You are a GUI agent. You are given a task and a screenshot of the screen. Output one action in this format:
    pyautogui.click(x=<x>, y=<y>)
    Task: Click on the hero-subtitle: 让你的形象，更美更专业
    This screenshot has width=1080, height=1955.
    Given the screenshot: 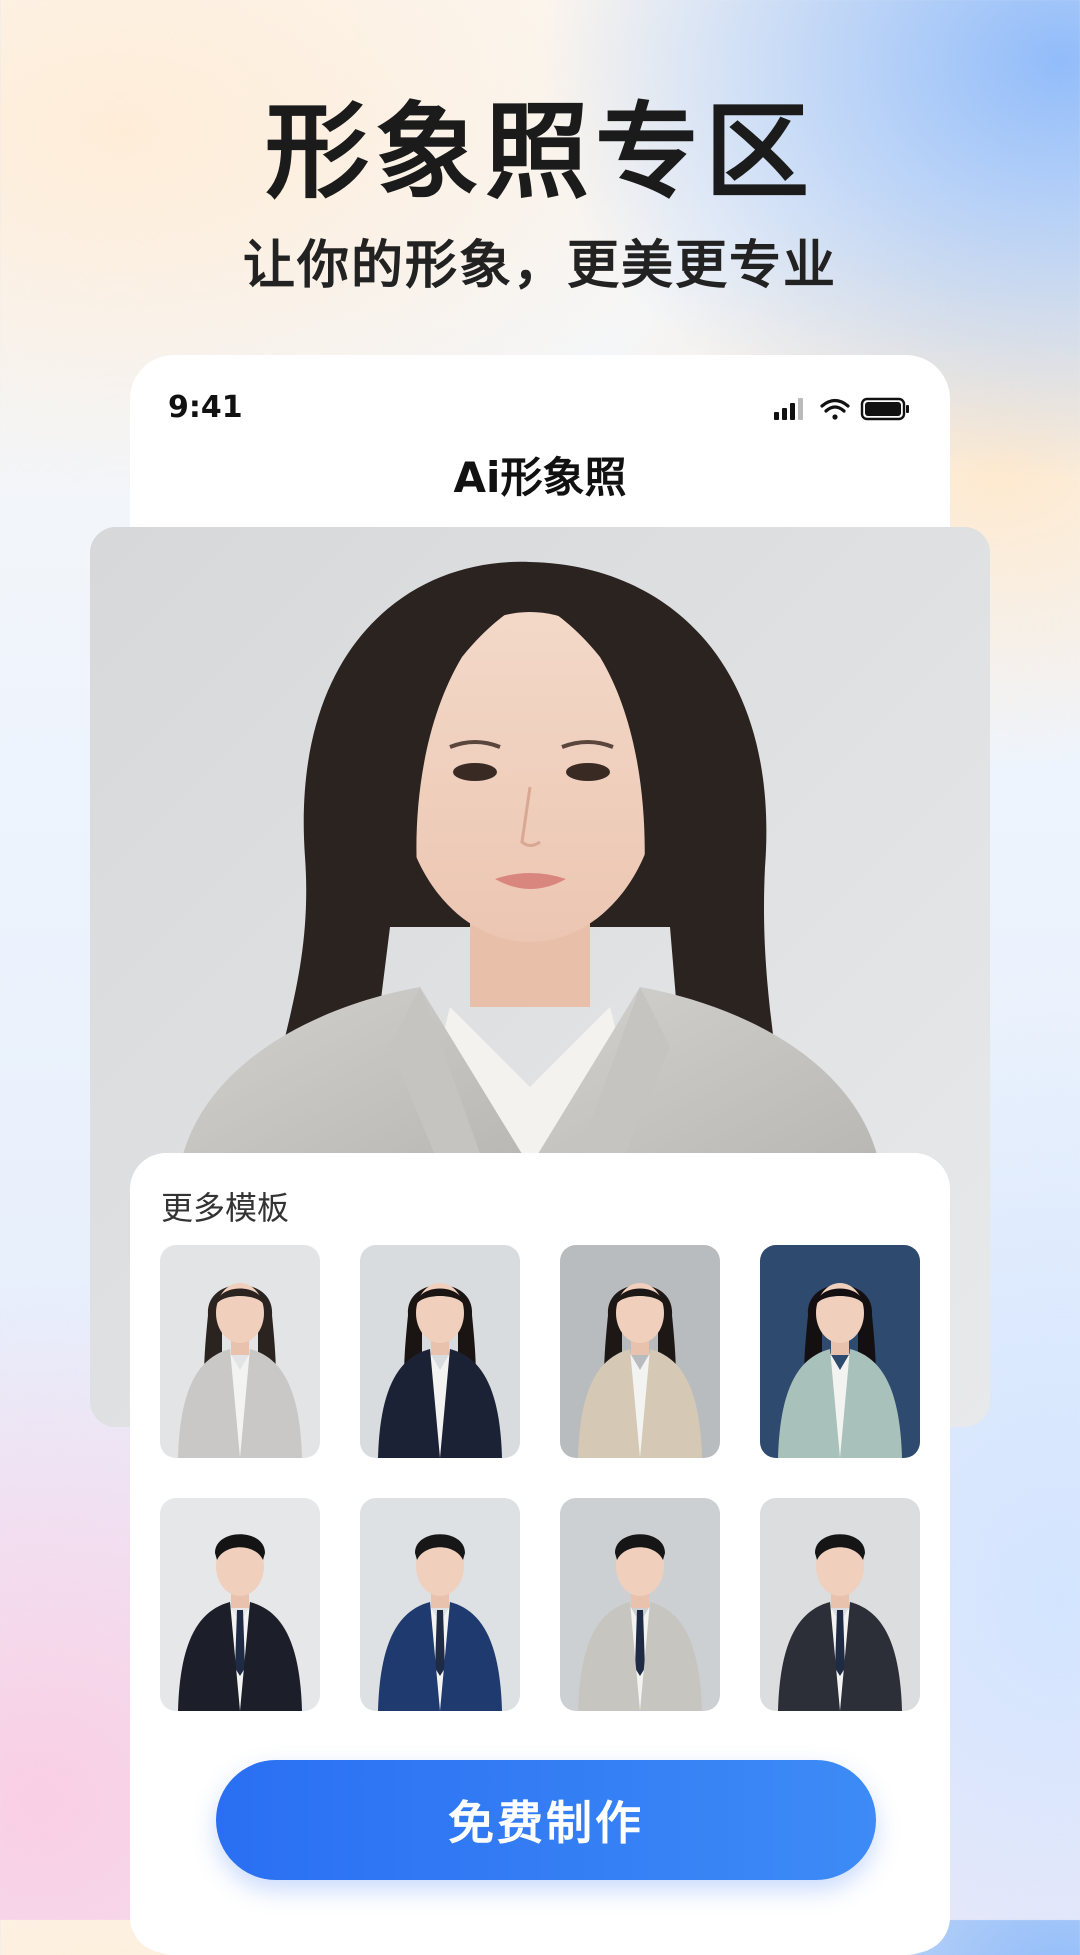 What is the action you would take?
    pyautogui.click(x=539, y=266)
    